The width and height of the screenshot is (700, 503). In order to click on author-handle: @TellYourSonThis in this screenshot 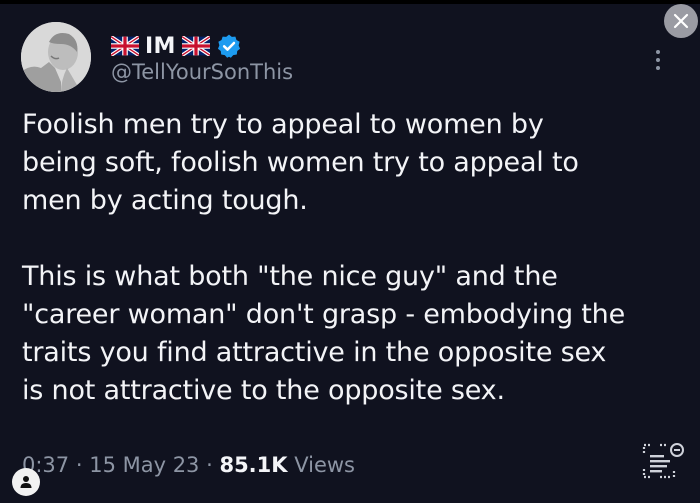, I will do `click(202, 72)`.